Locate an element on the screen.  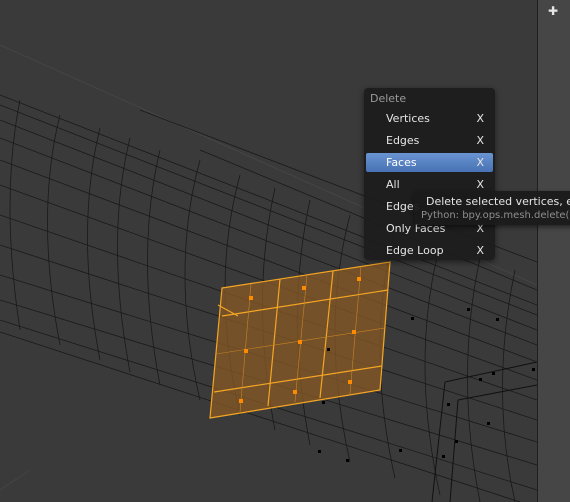
menu-item-vertices: Vertices X is located at coordinates (429, 118).